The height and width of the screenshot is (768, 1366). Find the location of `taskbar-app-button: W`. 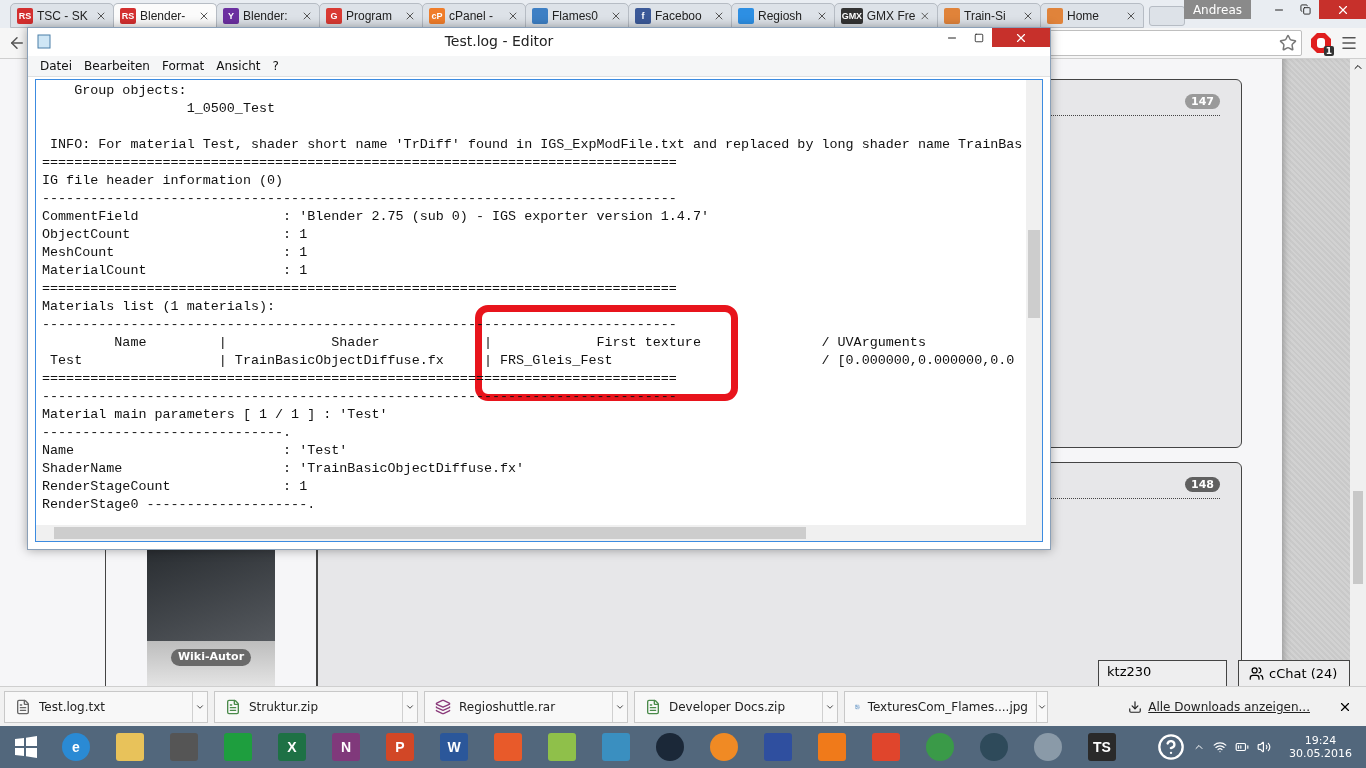

taskbar-app-button: W is located at coordinates (454, 747).